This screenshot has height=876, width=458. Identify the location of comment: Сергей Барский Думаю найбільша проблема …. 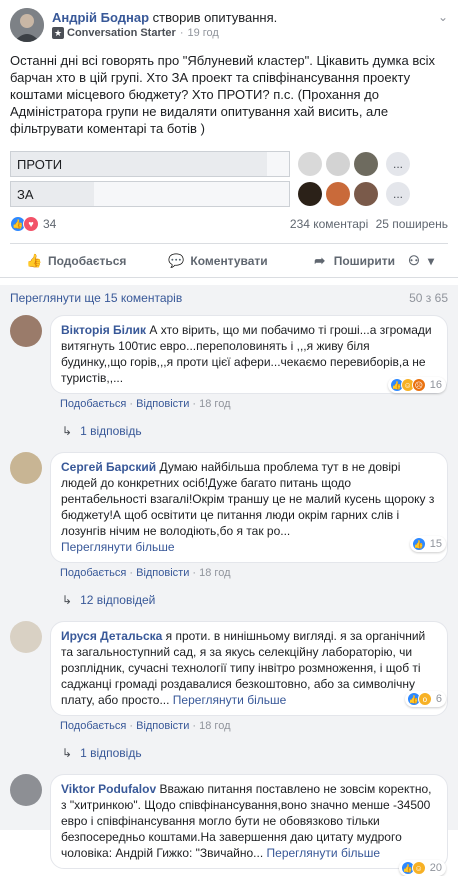
(229, 515).